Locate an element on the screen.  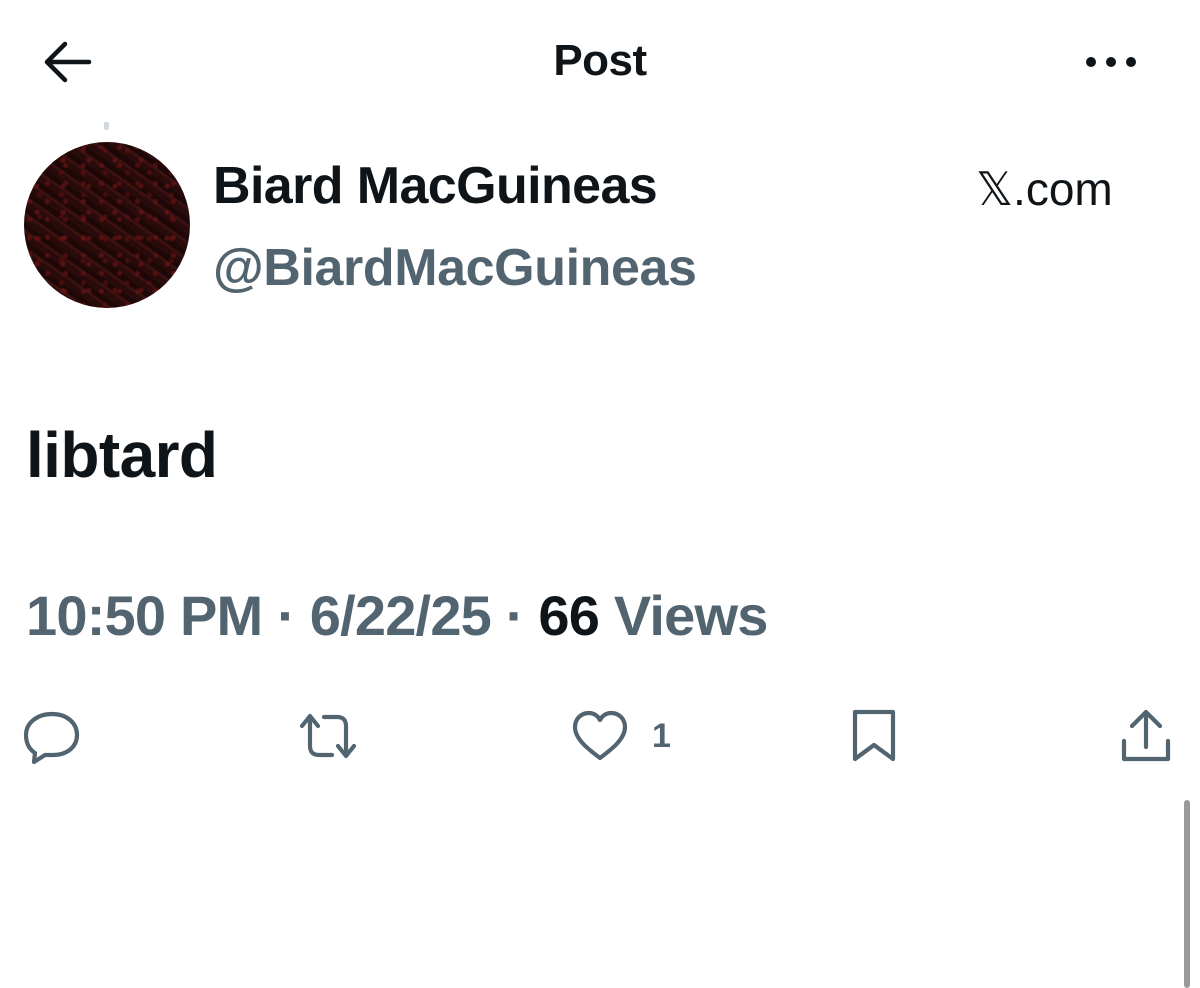
reply-icon is located at coordinates (51, 737).